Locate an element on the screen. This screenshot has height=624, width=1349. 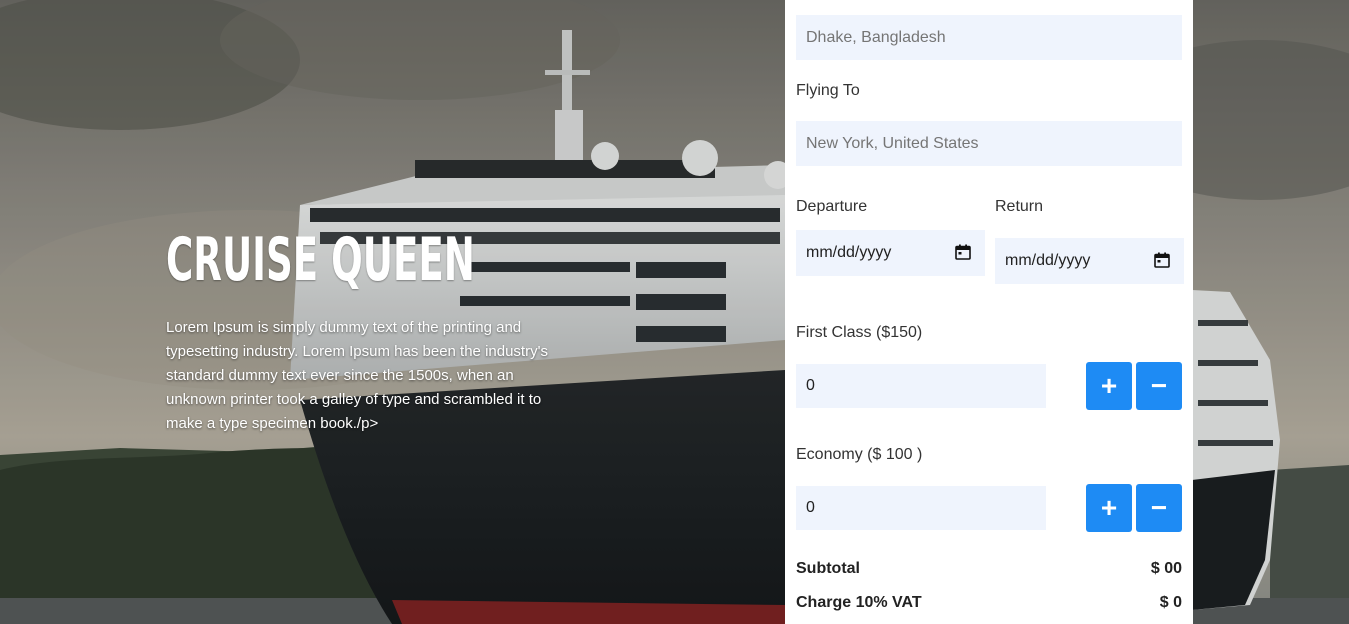
economy-increase-button: + is located at coordinates (1109, 508).